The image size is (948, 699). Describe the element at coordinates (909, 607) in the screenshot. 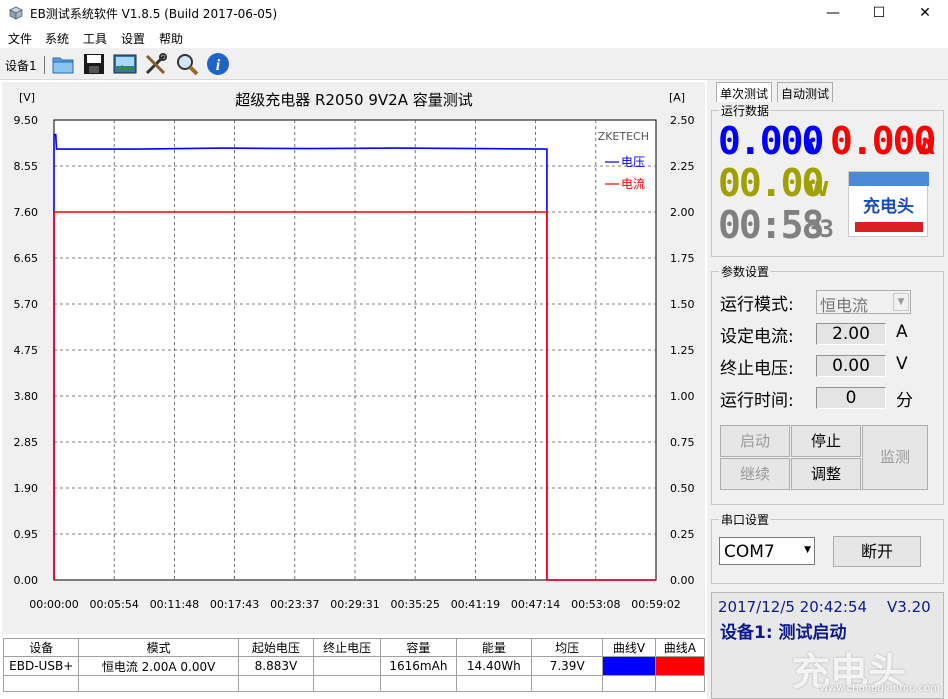

I see `status-version: V3.20` at that location.